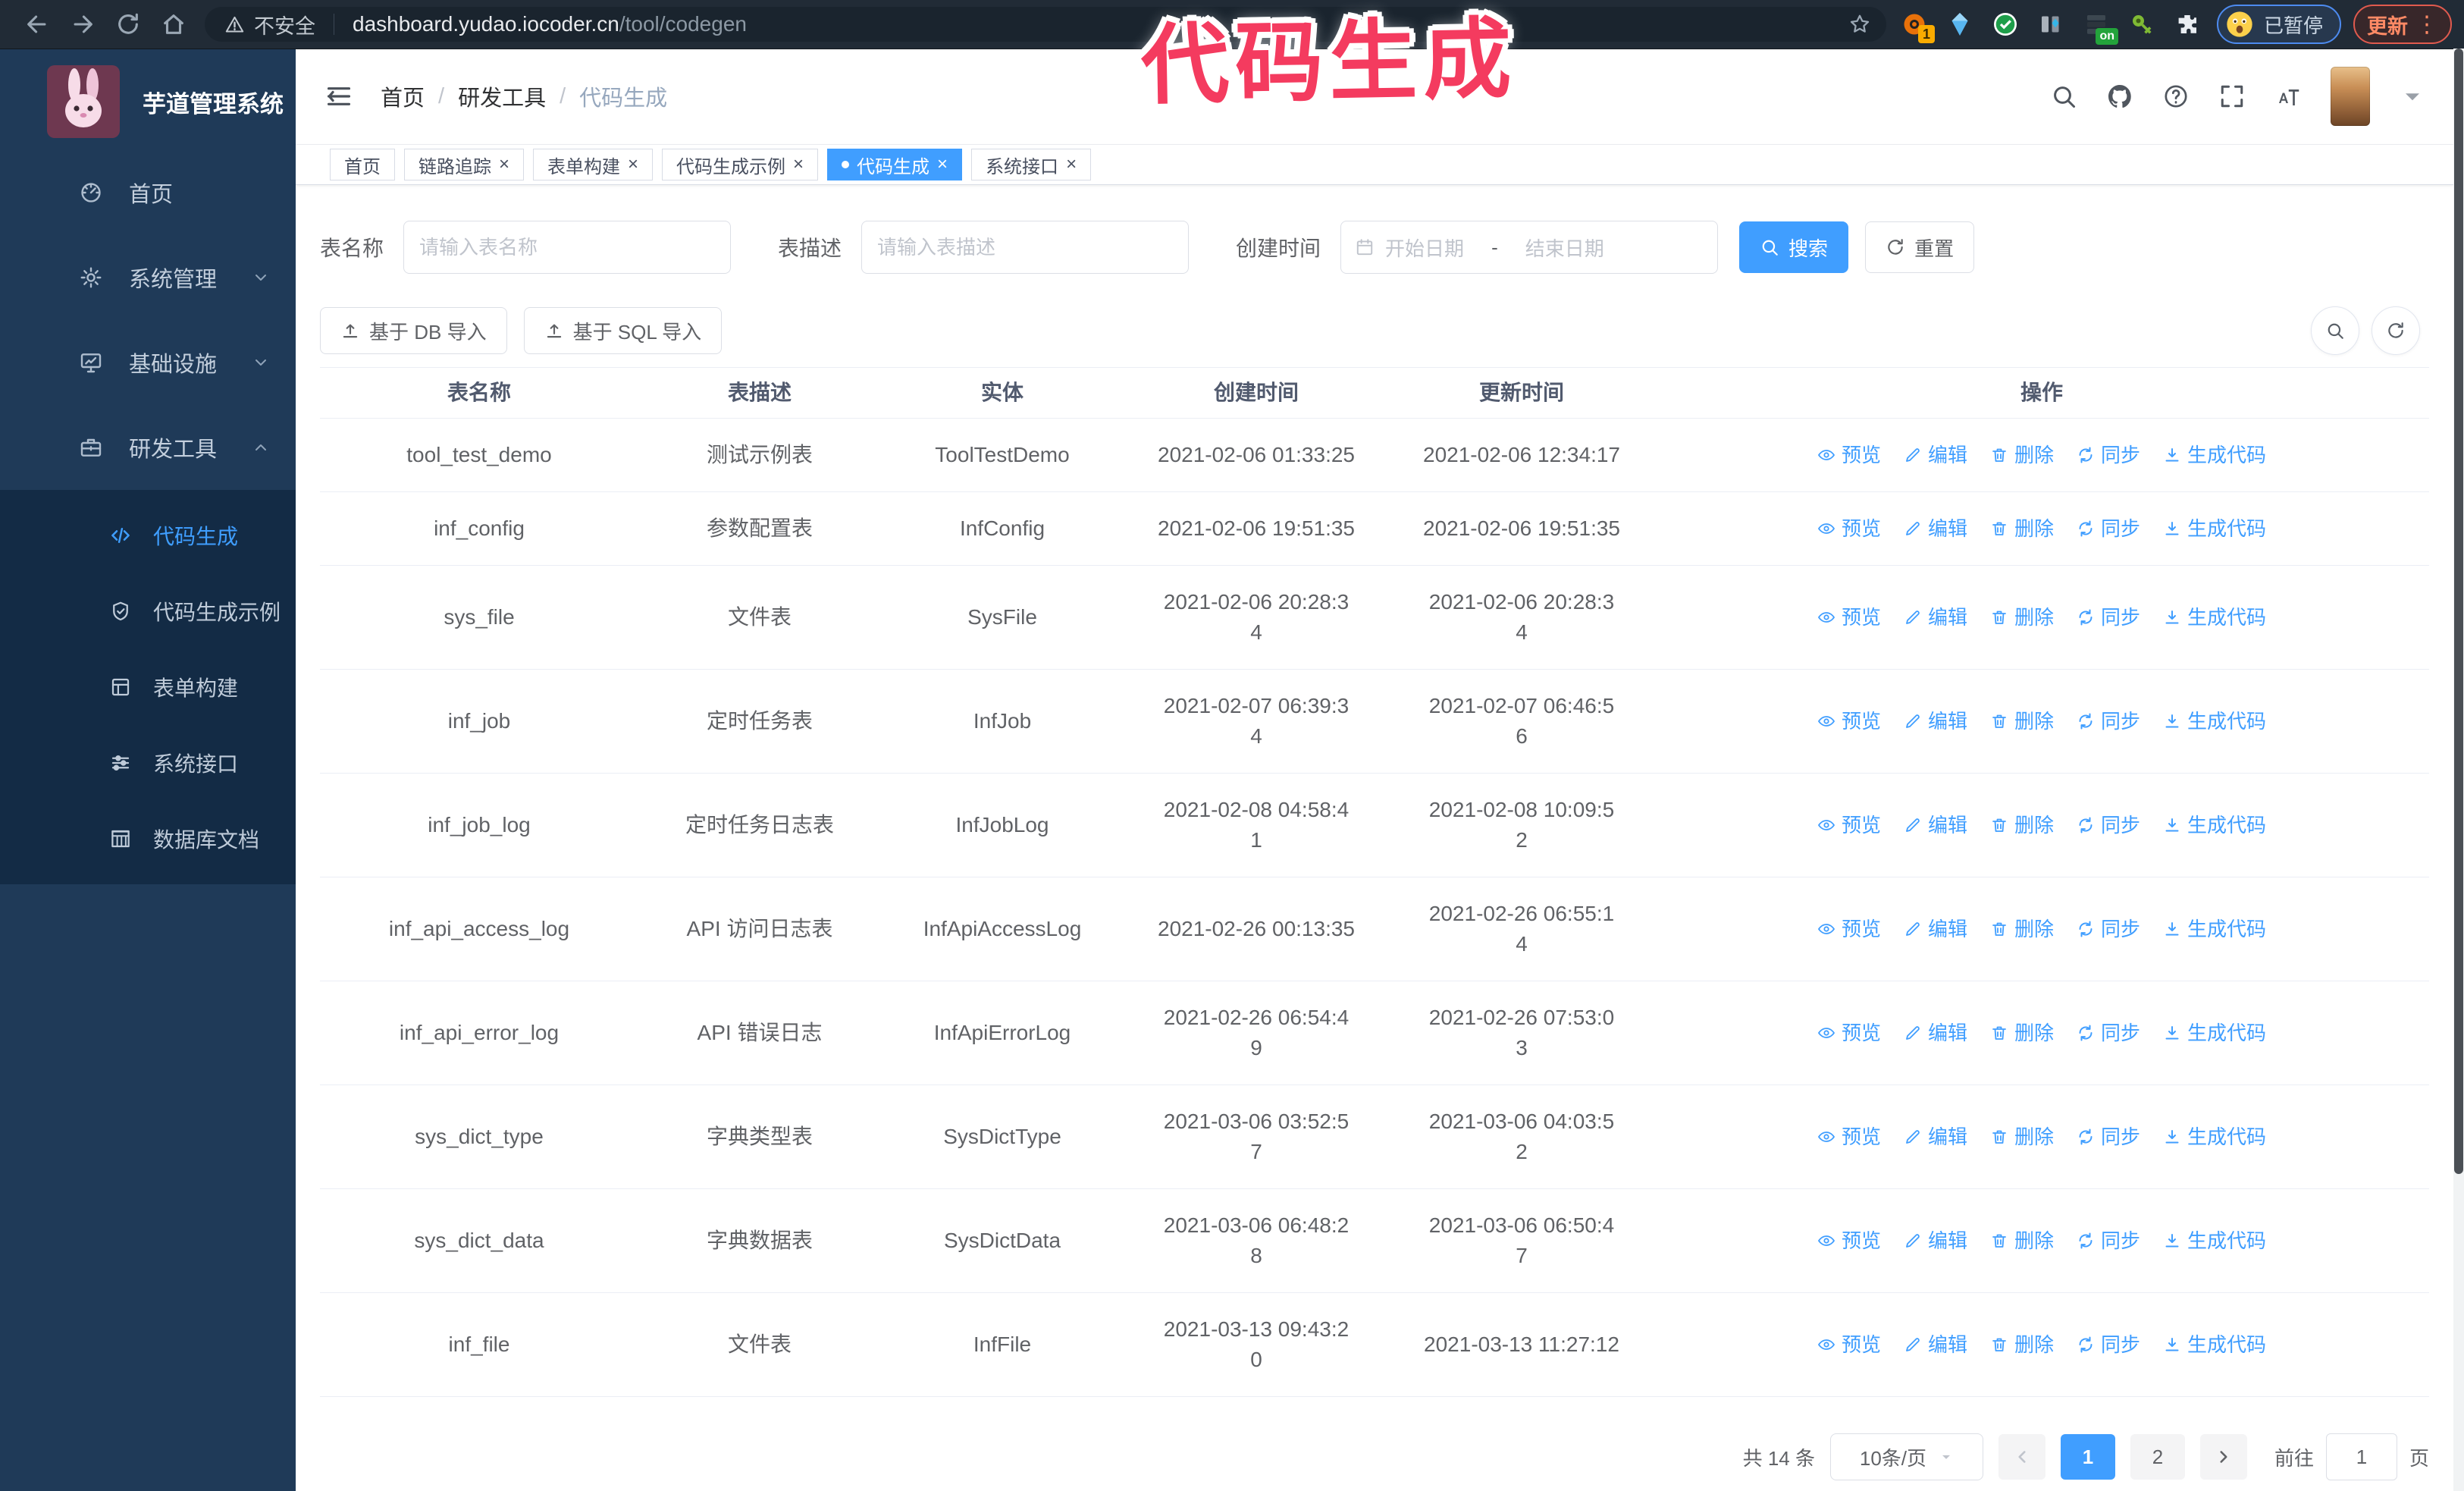  Describe the element at coordinates (1906, 1456) in the screenshot. I see `page-size-select: 10条/页` at that location.